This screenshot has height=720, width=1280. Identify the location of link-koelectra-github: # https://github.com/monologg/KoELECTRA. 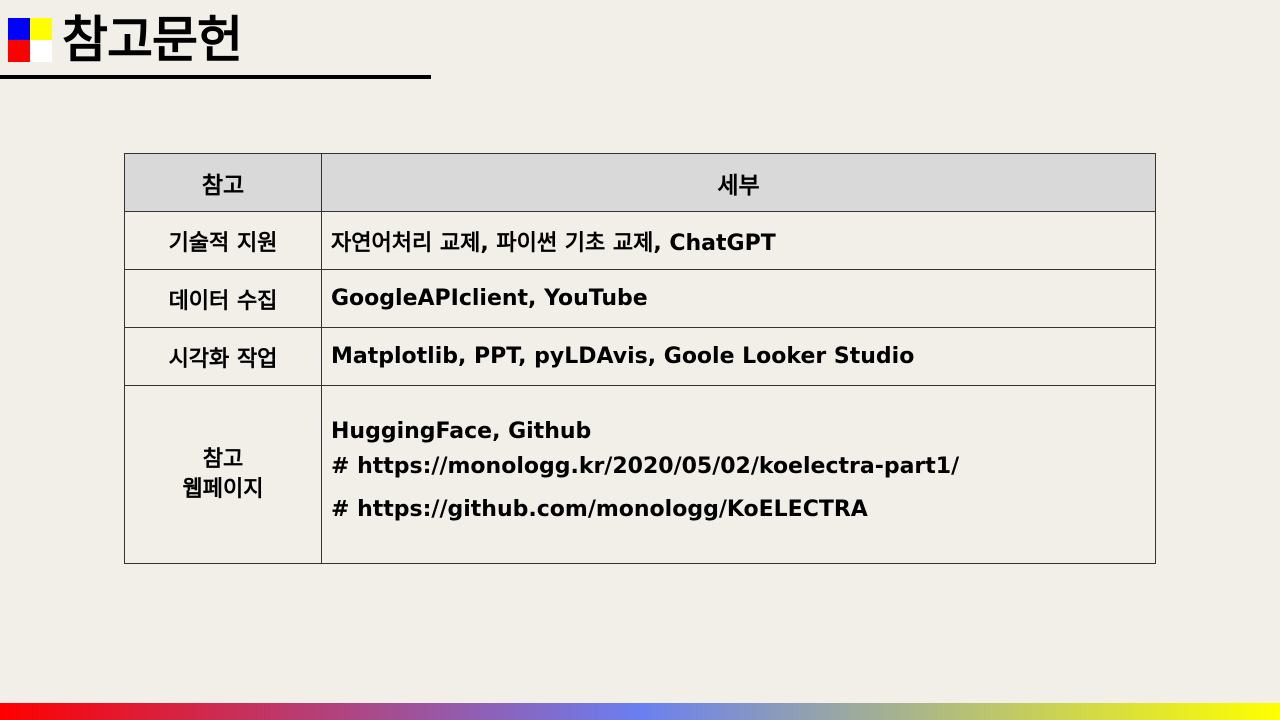
(599, 509).